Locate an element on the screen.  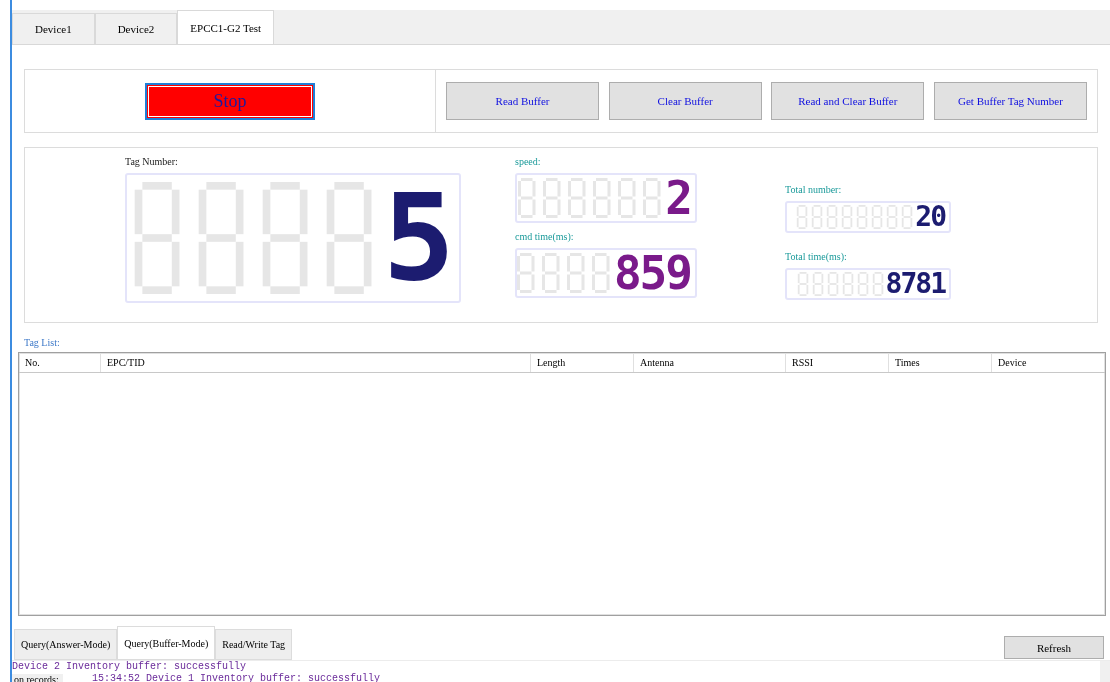
display-label: speed: is located at coordinates (528, 161).